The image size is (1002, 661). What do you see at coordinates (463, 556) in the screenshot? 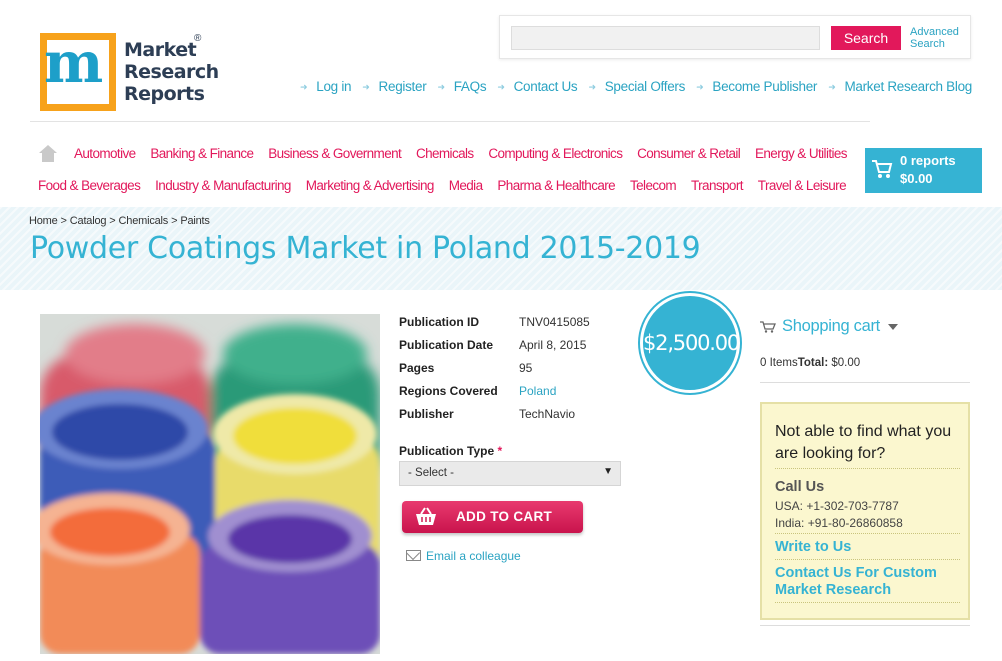
I see `email-colleague-link: Email a colleague` at bounding box center [463, 556].